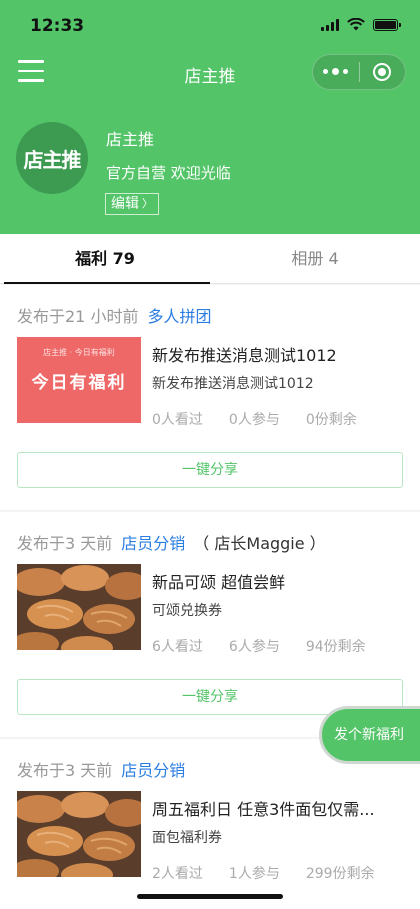  I want to click on shop-avatar: 店主推, so click(52, 158).